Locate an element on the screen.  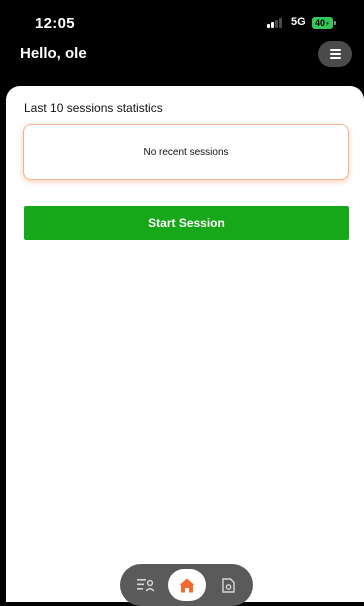
signal-strength-icon is located at coordinates (274, 23).